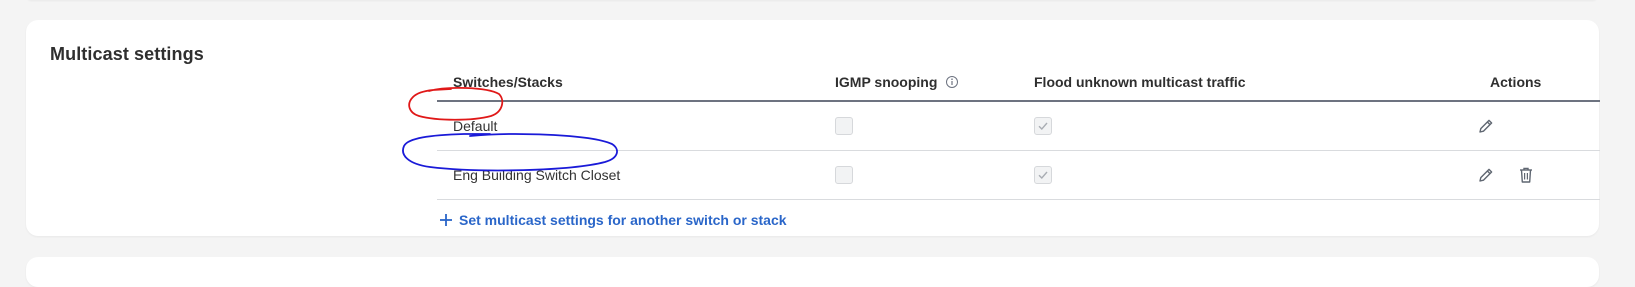 The image size is (1635, 287). I want to click on info-icon, so click(952, 82).